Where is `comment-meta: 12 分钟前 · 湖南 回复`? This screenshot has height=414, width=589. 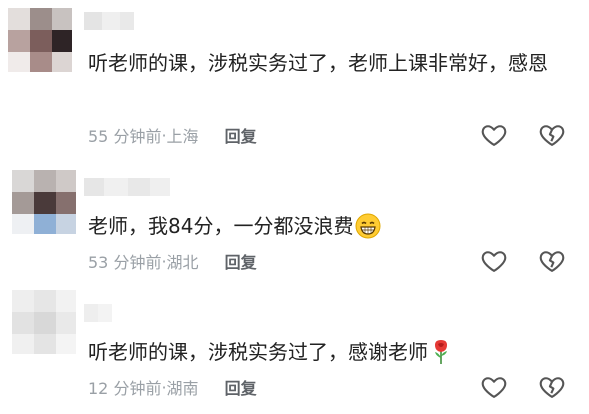
comment-meta: 12 分钟前 · 湖南 回复 is located at coordinates (172, 387).